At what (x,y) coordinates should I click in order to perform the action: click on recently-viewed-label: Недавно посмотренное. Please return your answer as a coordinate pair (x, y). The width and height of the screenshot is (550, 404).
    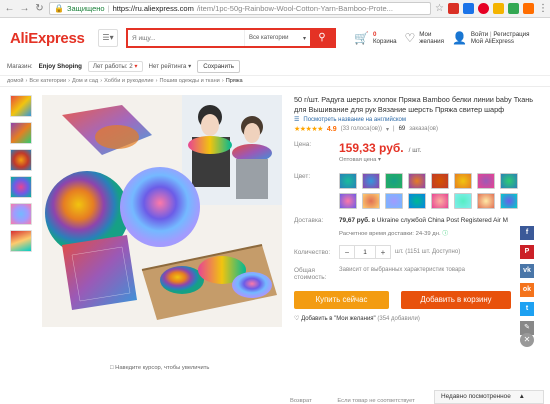
    Looking at the image, I should click on (476, 396).